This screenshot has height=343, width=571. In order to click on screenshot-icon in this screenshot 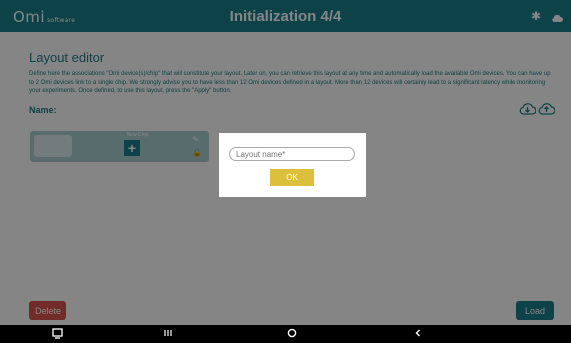, I will do `click(57, 335)`.